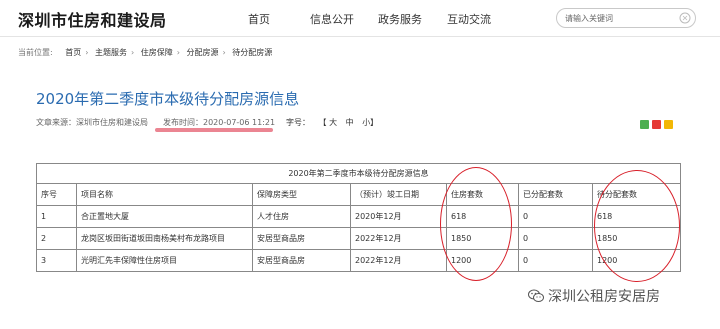  I want to click on table-header: 已分配套数, so click(555, 194).